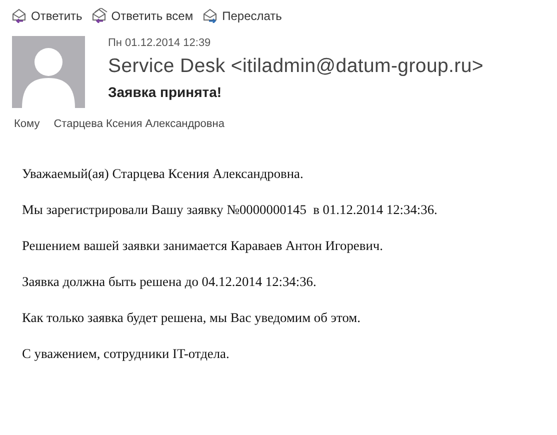 This screenshot has width=557, height=435. I want to click on body-paragraph: С уважением, сотрудники IT-отдела., so click(126, 354).